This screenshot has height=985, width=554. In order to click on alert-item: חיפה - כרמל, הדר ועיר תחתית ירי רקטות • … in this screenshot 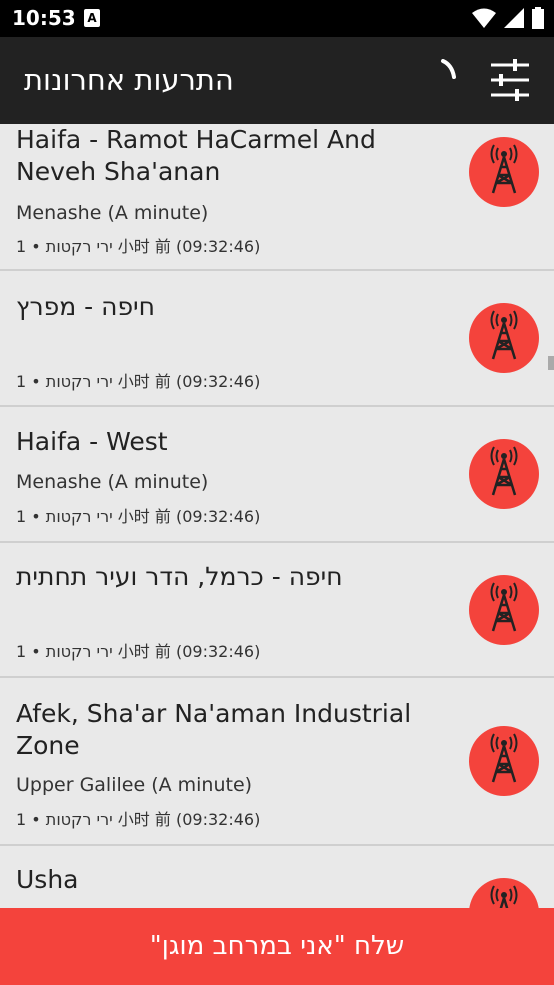, I will do `click(277, 610)`.